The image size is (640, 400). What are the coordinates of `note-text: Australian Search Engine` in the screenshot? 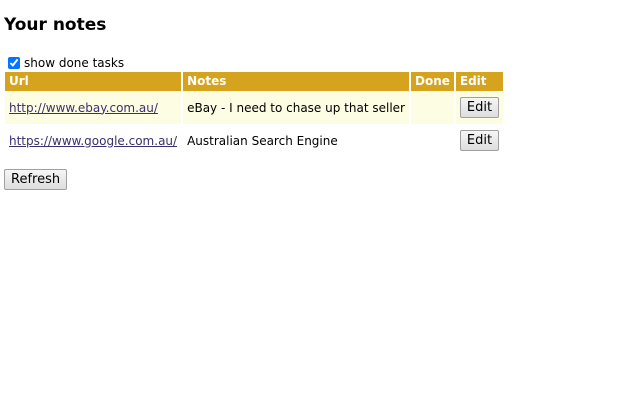 It's located at (262, 140).